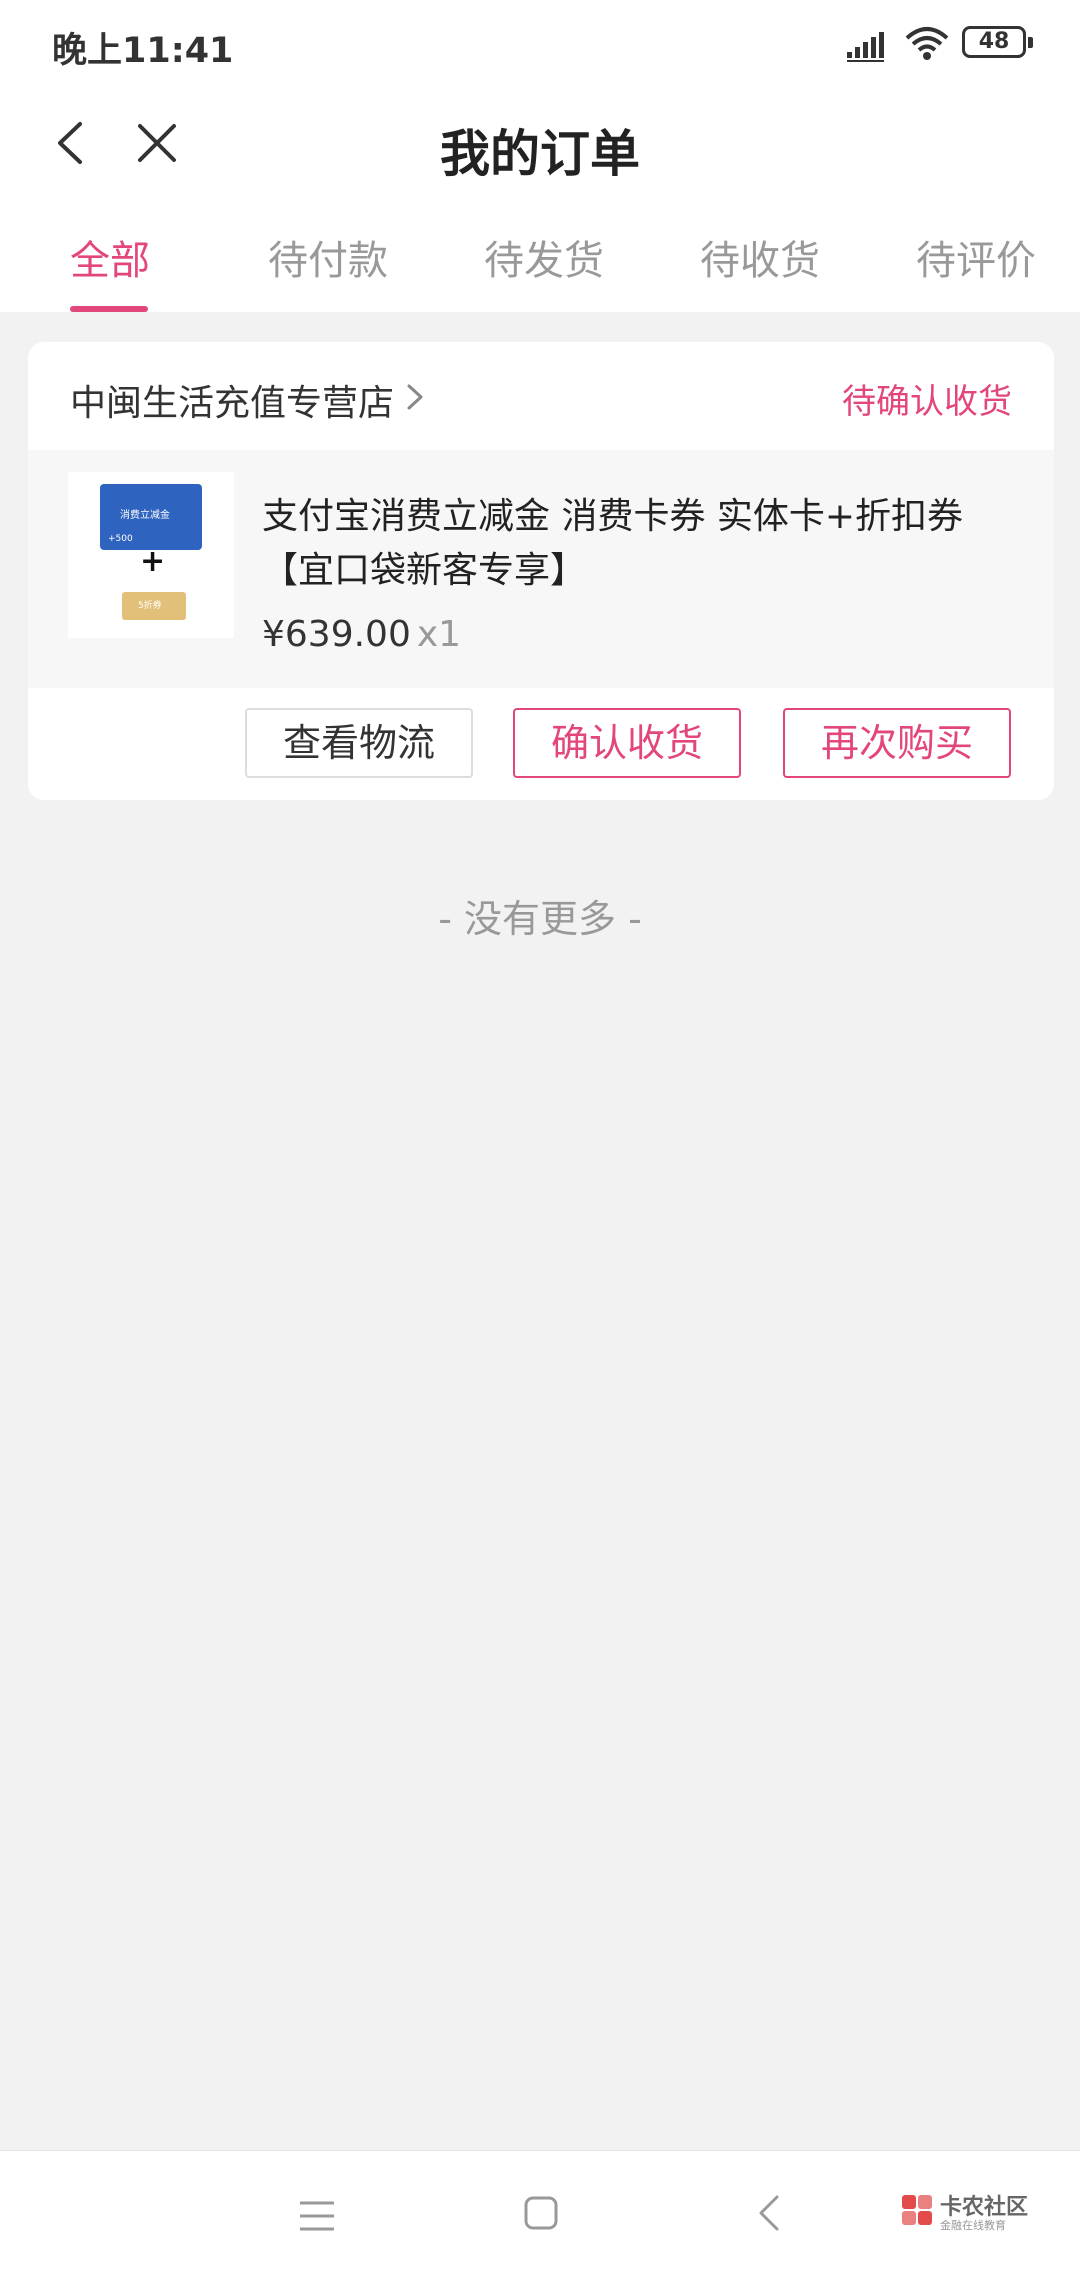 The image size is (1080, 2280). Describe the element at coordinates (917, 2210) in the screenshot. I see `watermark-logo-icon` at that location.